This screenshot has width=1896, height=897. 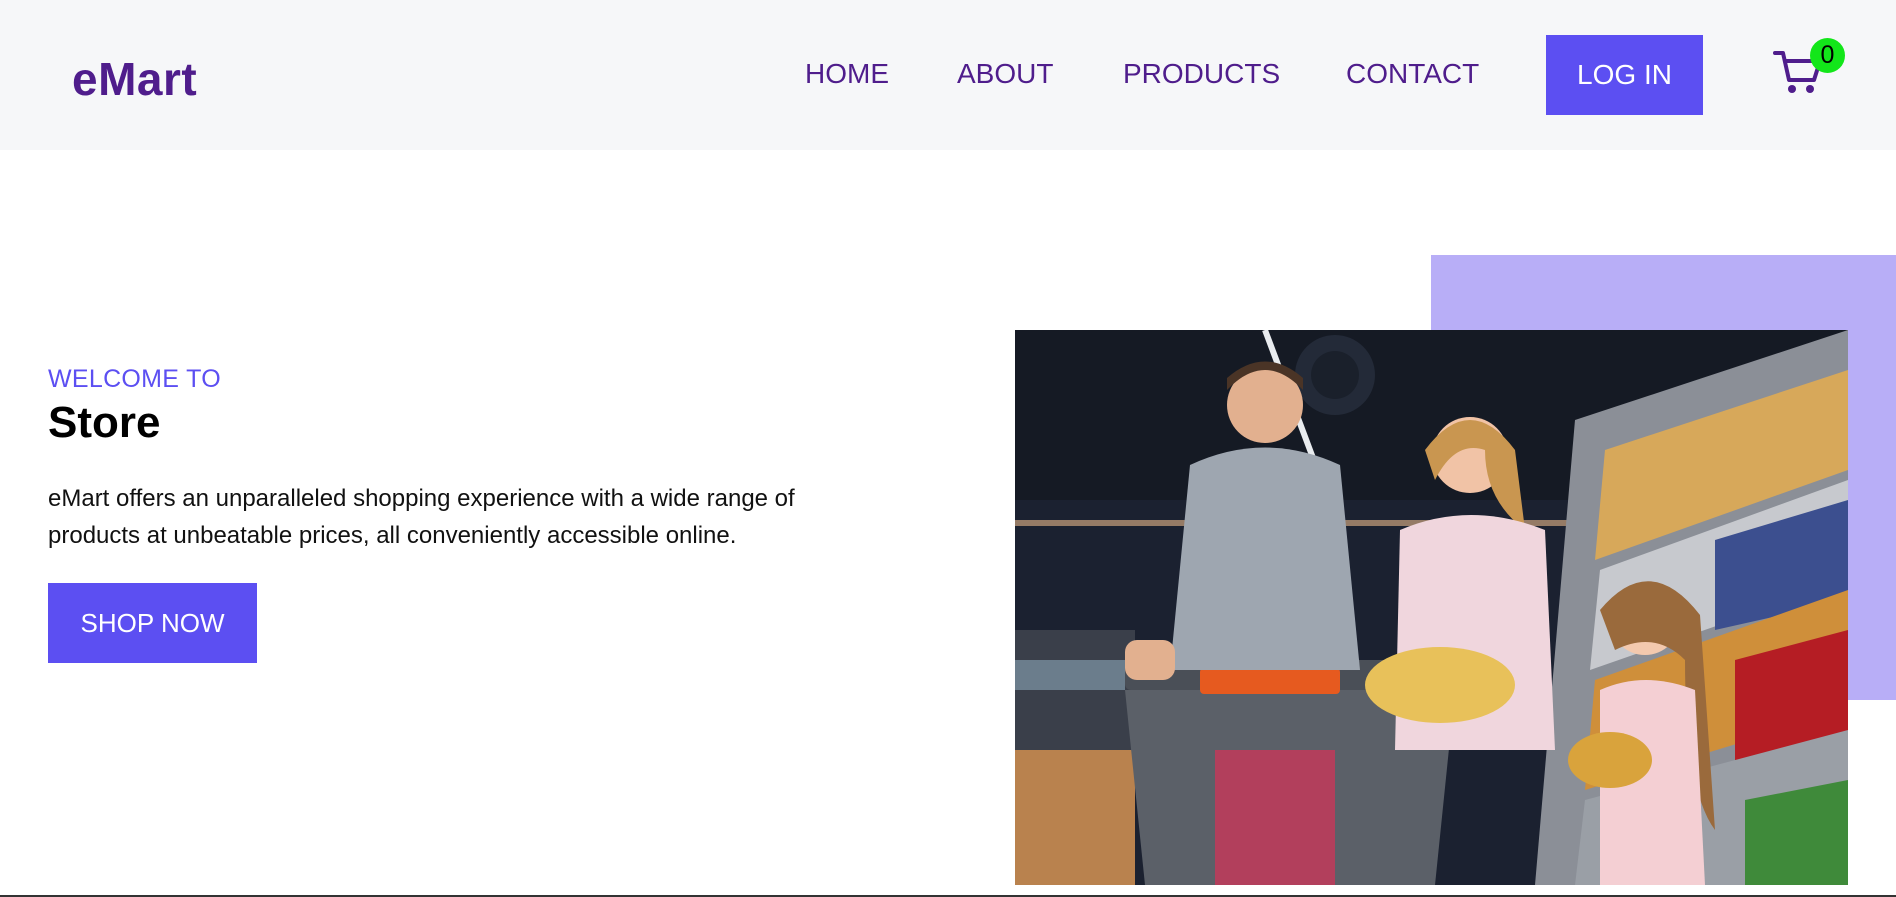 I want to click on nav-contact-link: CONTACT, so click(x=1412, y=74).